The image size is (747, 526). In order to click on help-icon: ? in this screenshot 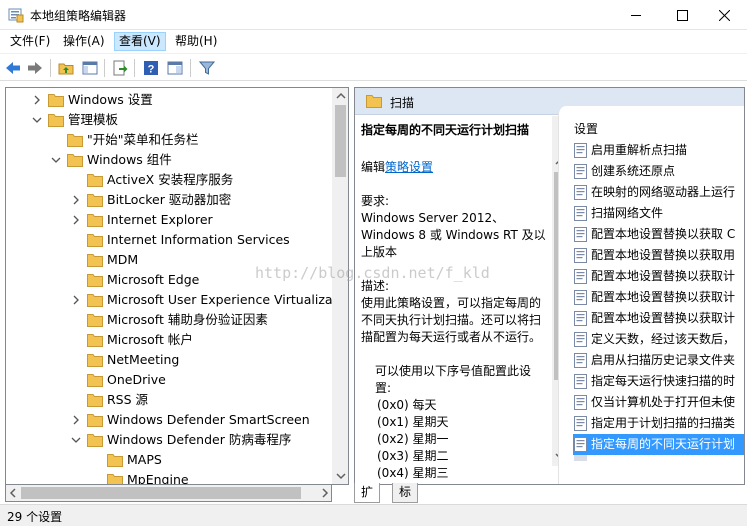, I will do `click(151, 68)`.